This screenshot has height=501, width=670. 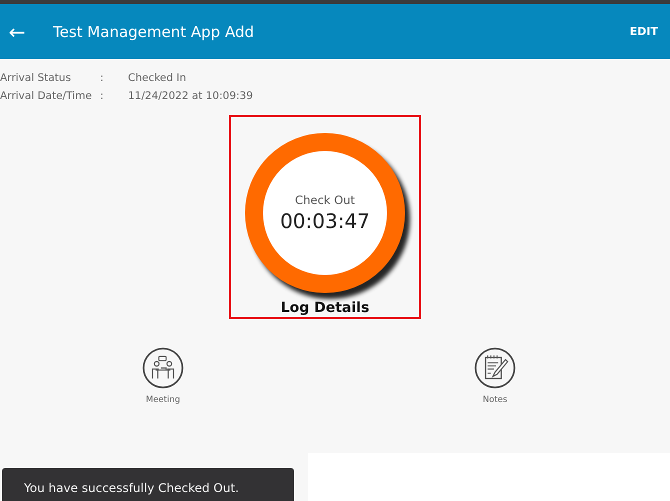 What do you see at coordinates (148, 484) in the screenshot?
I see `toast-message: You have successfully Checked Out.` at bounding box center [148, 484].